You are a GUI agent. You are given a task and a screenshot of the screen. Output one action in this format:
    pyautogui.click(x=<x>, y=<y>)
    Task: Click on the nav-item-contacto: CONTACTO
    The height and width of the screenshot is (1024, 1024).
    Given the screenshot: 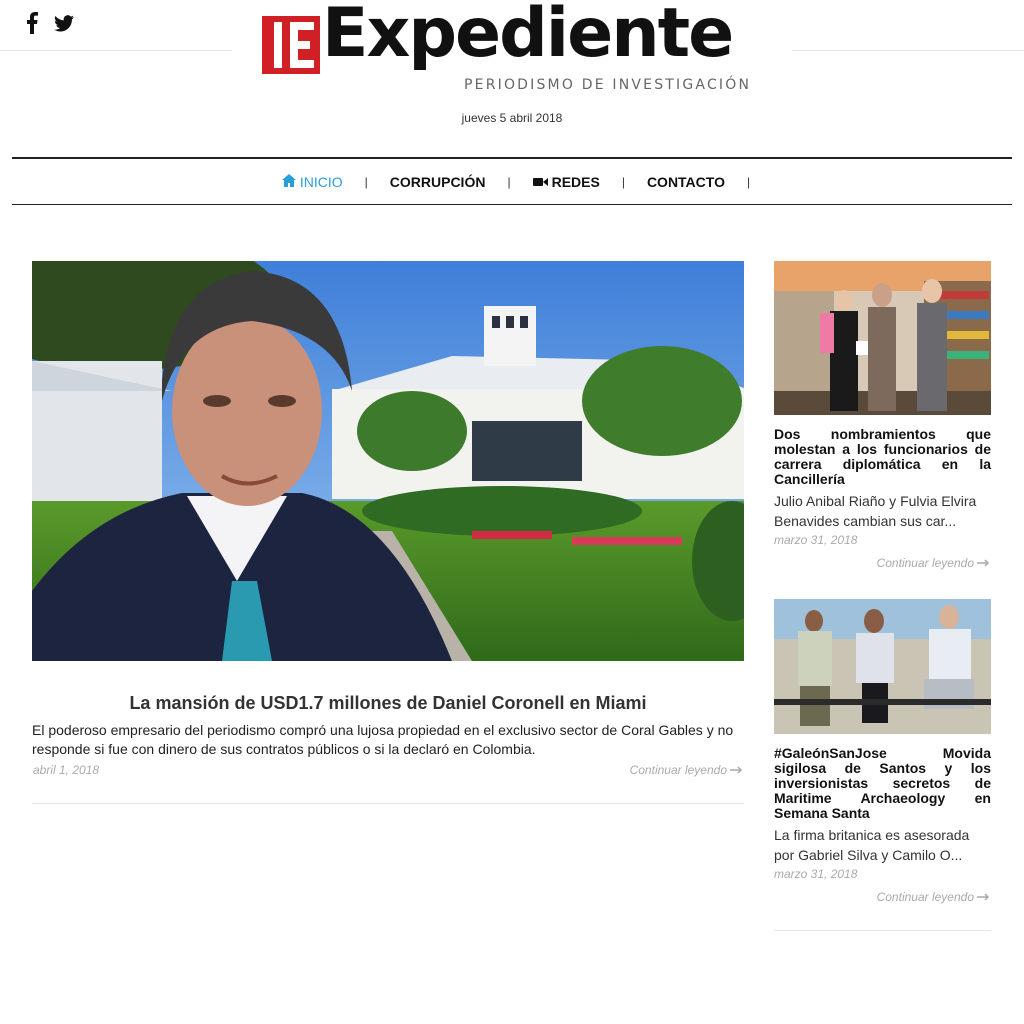 What is the action you would take?
    pyautogui.click(x=686, y=182)
    